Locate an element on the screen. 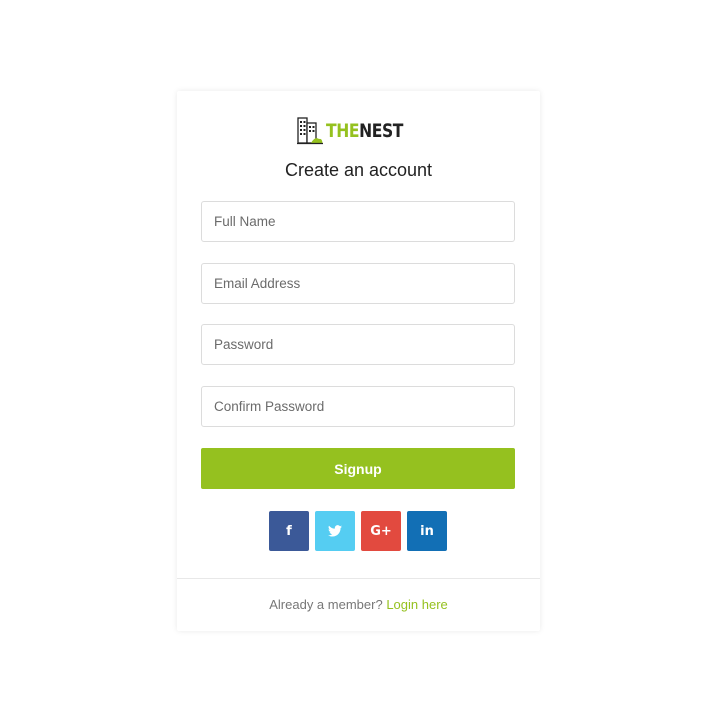  google-plus-icon: G+ is located at coordinates (381, 531).